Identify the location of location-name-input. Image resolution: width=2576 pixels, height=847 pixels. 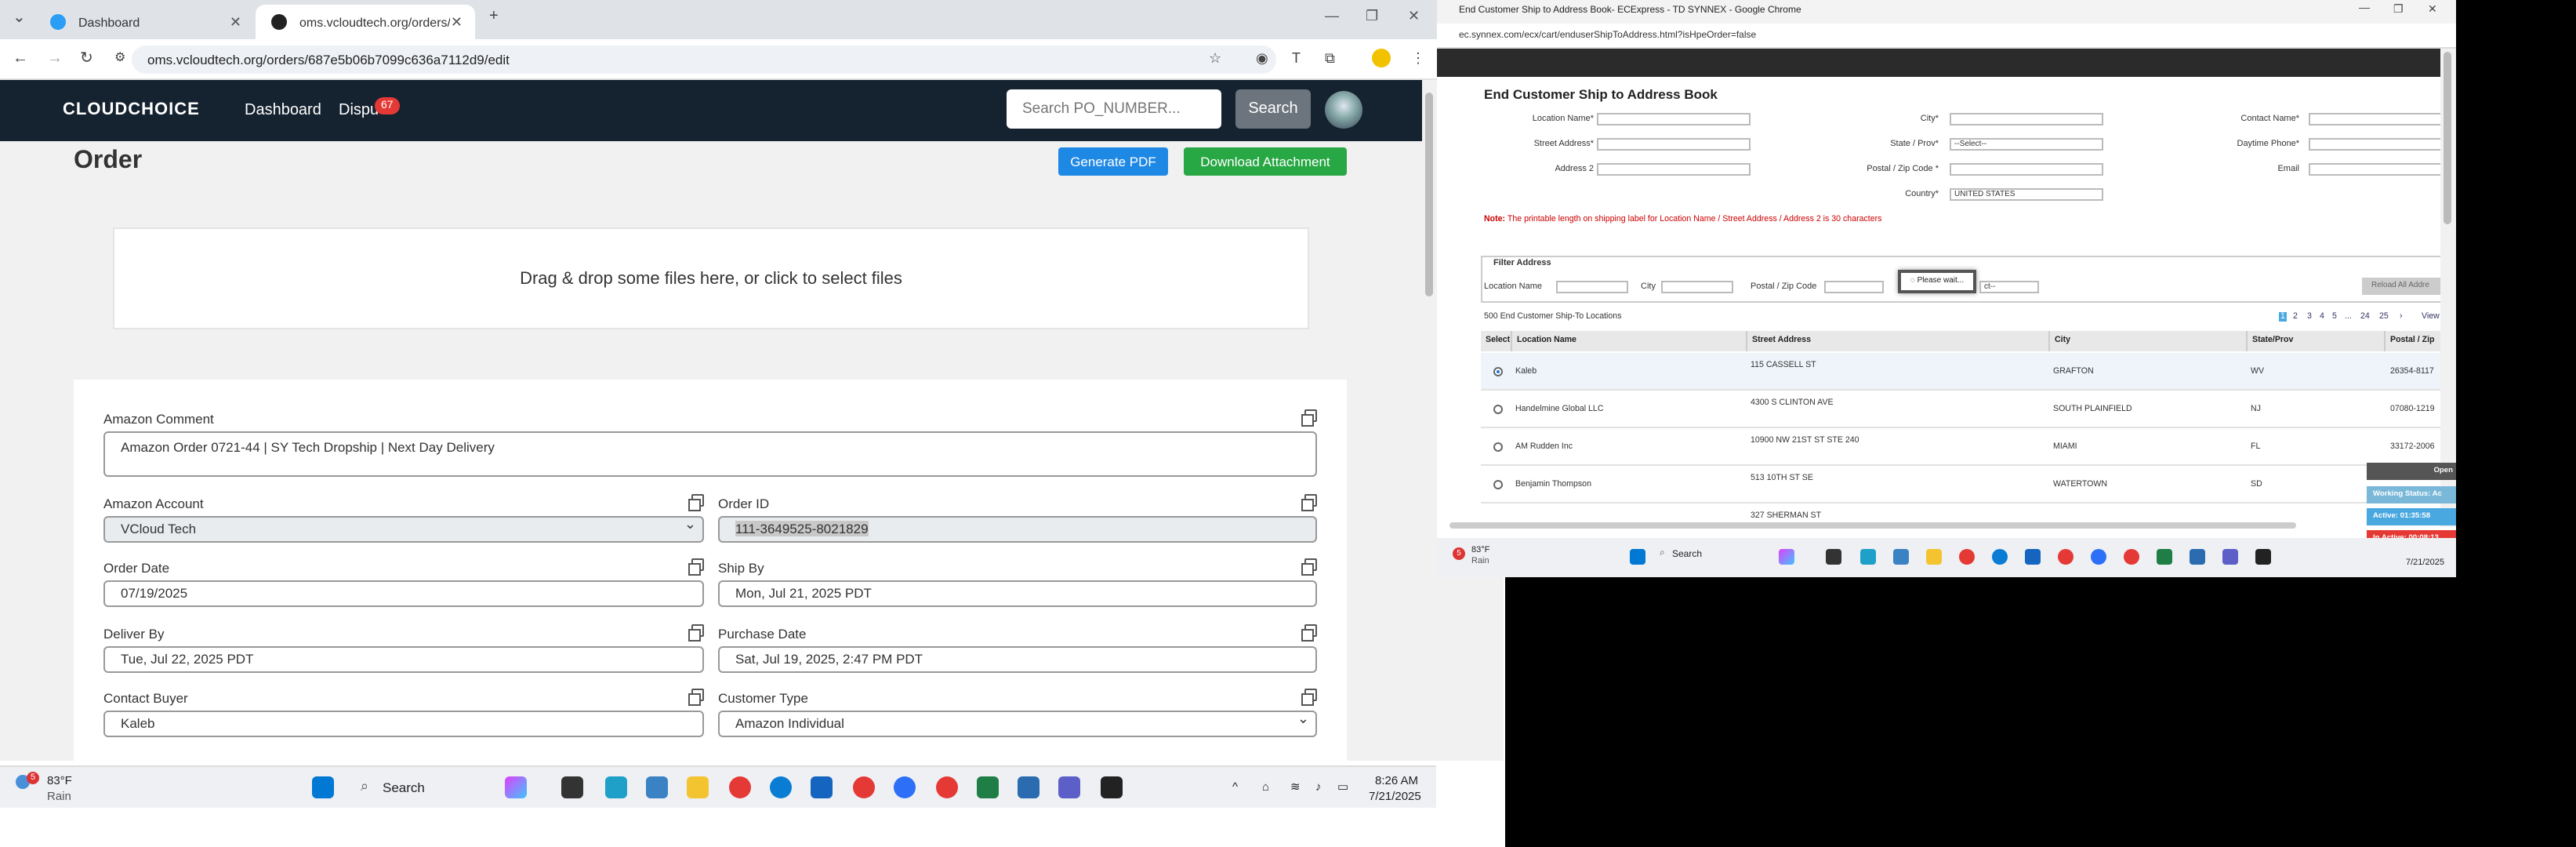
(1674, 119).